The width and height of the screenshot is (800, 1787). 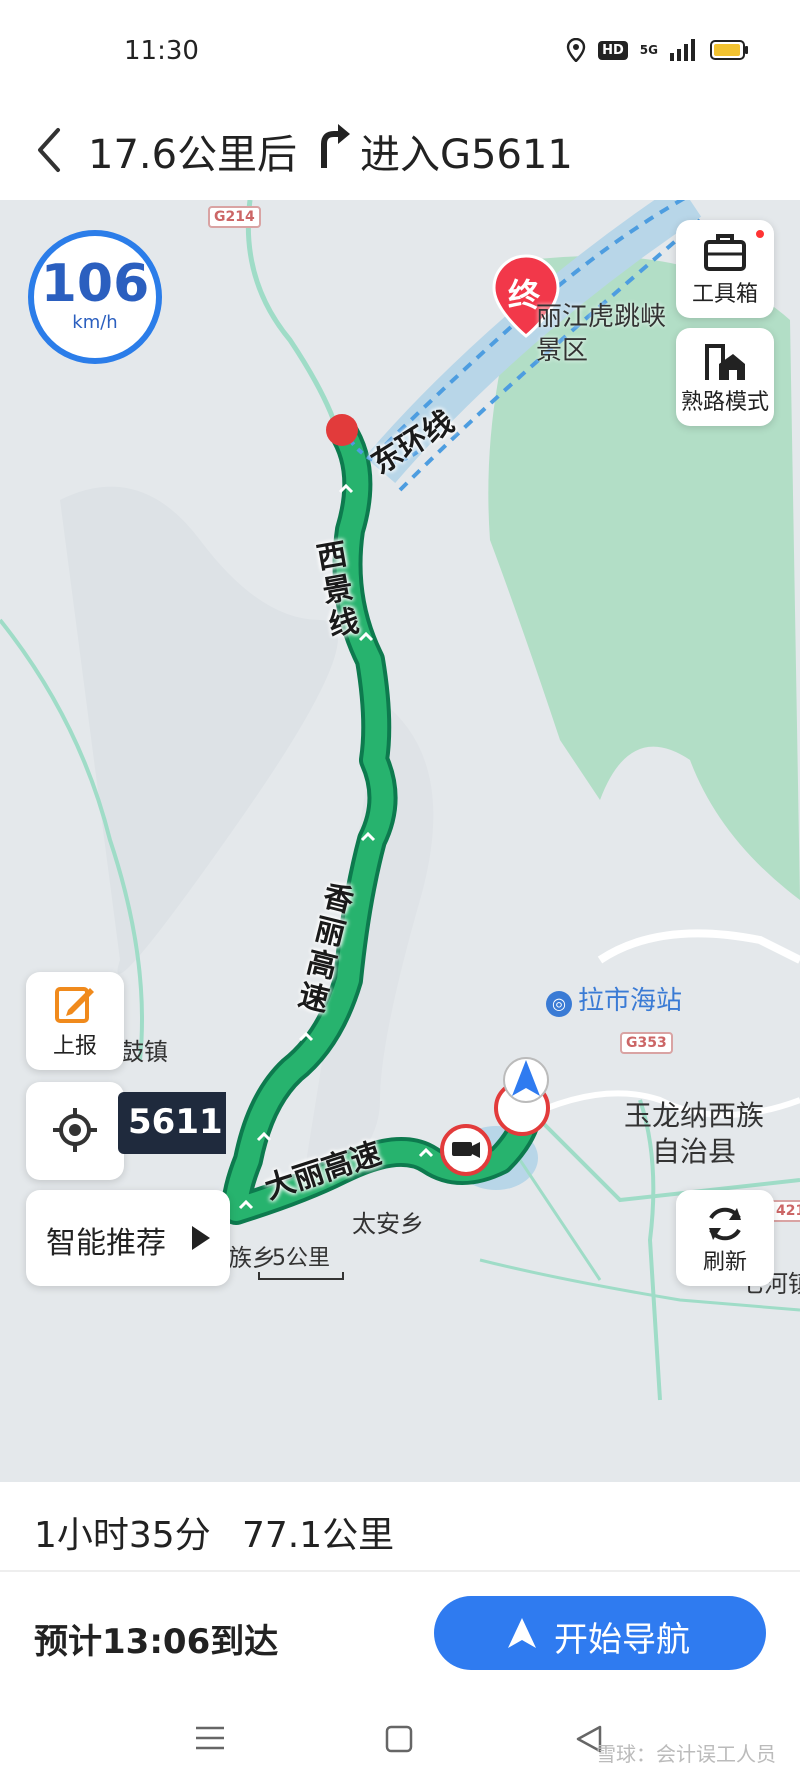 I want to click on refresh-button: 刷新, so click(x=725, y=1238).